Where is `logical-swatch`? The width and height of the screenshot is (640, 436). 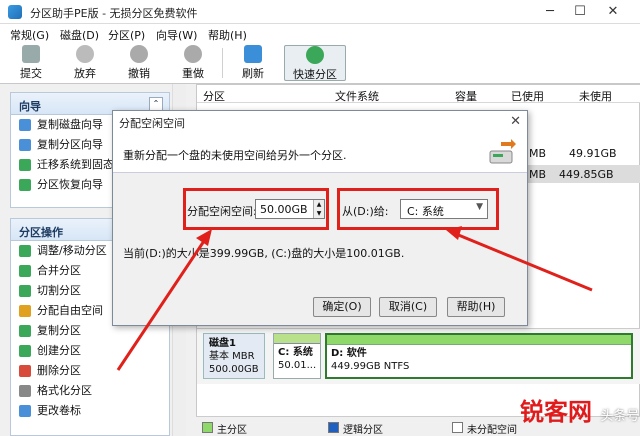
logical-swatch is located at coordinates (333, 427).